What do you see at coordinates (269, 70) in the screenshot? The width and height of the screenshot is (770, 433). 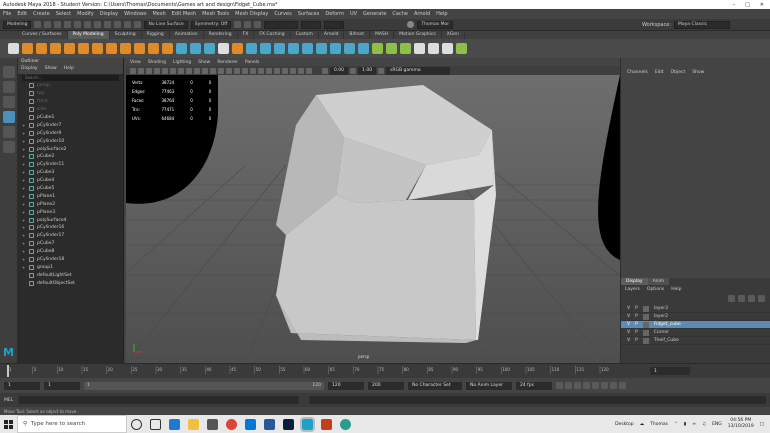 I see `motion-blur-icon` at bounding box center [269, 70].